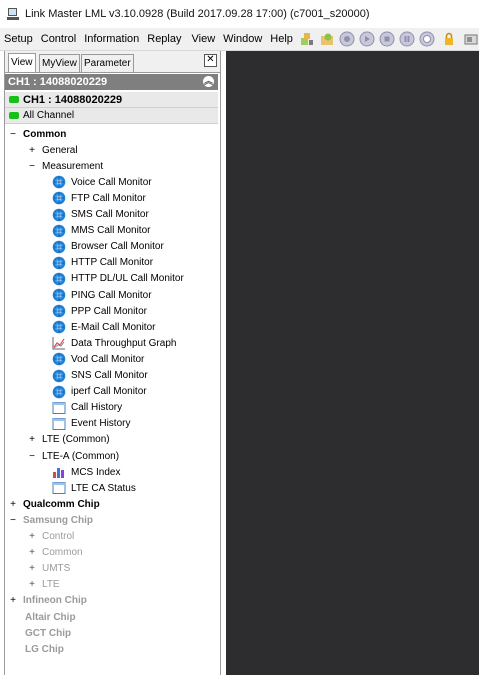  I want to click on tree-leaf: SMS Call Monitor, so click(100, 215).